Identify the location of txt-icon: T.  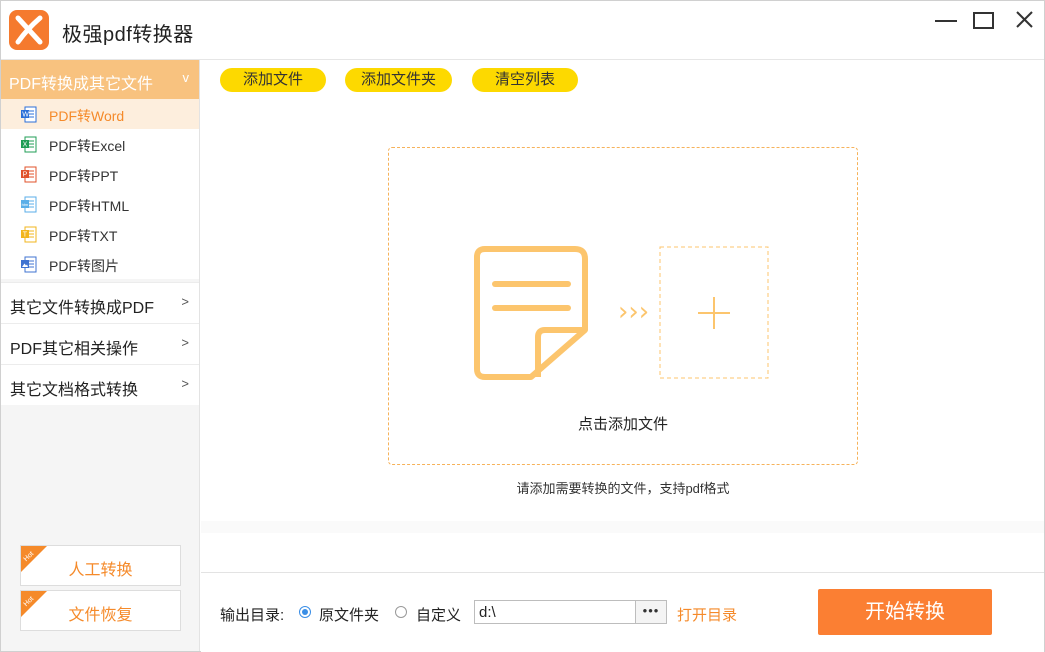
(29, 234).